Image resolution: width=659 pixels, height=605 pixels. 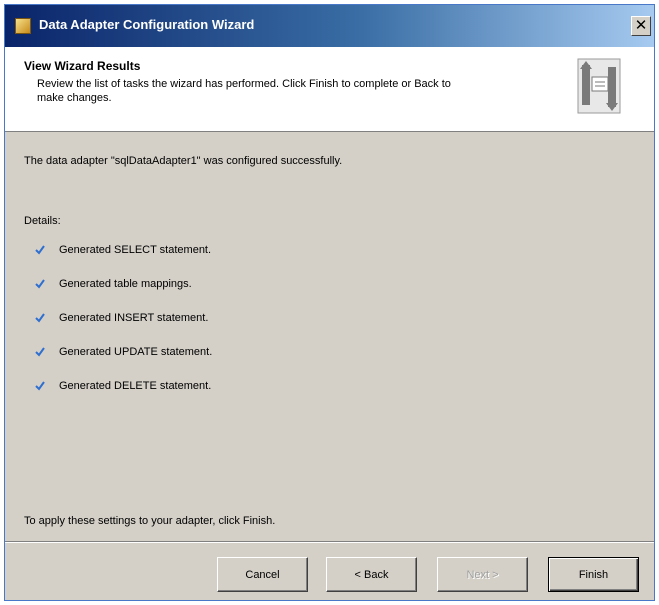 What do you see at coordinates (371, 574) in the screenshot?
I see `back-button: < Back` at bounding box center [371, 574].